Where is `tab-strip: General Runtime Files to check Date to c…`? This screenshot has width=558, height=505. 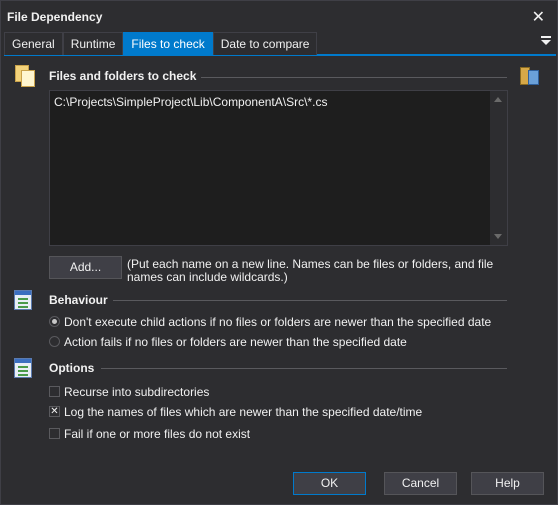
tab-strip: General Runtime Files to check Date to c… is located at coordinates (280, 44).